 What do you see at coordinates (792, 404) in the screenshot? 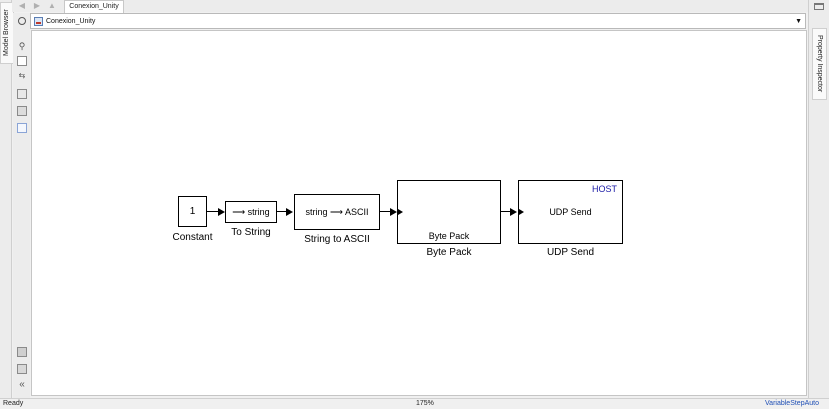
I see `solver-link: VariableStepAuto` at bounding box center [792, 404].